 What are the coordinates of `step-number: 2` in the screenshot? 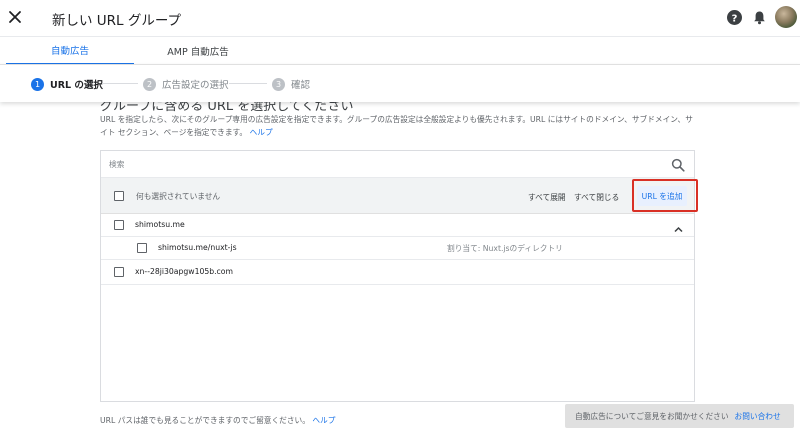 It's located at (149, 84).